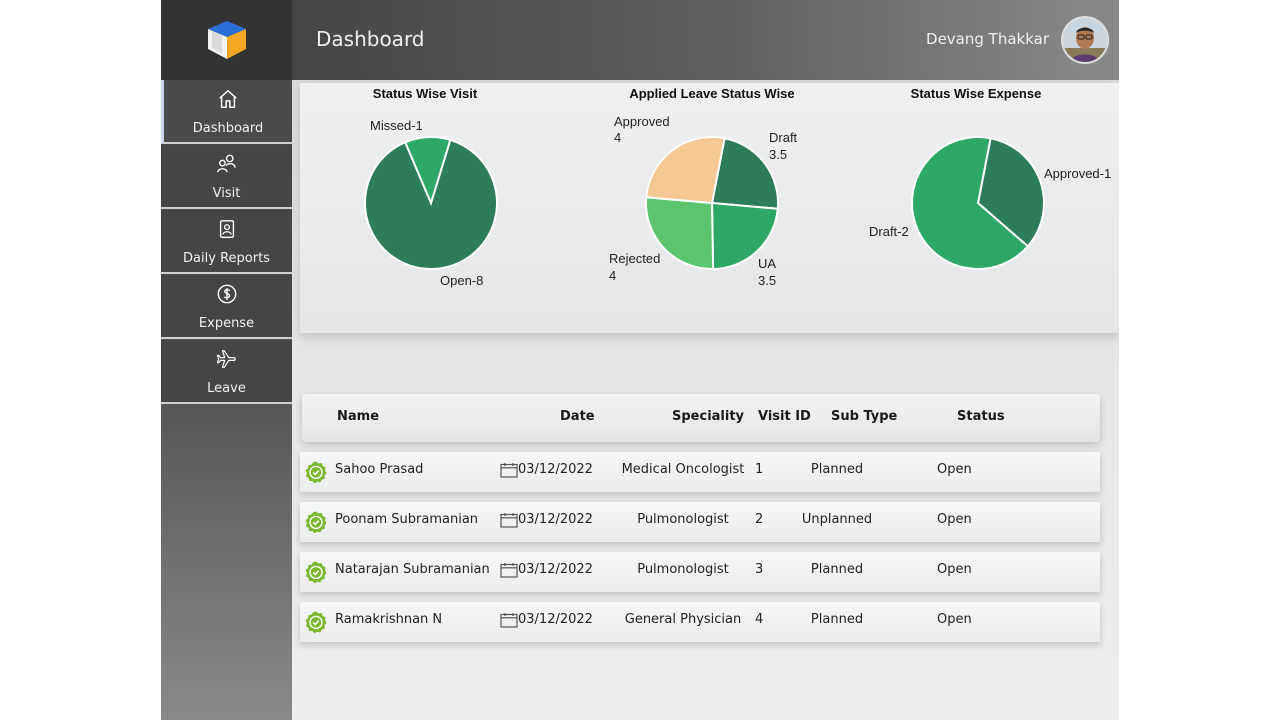 The image size is (1280, 720). I want to click on airplane-icon, so click(226, 359).